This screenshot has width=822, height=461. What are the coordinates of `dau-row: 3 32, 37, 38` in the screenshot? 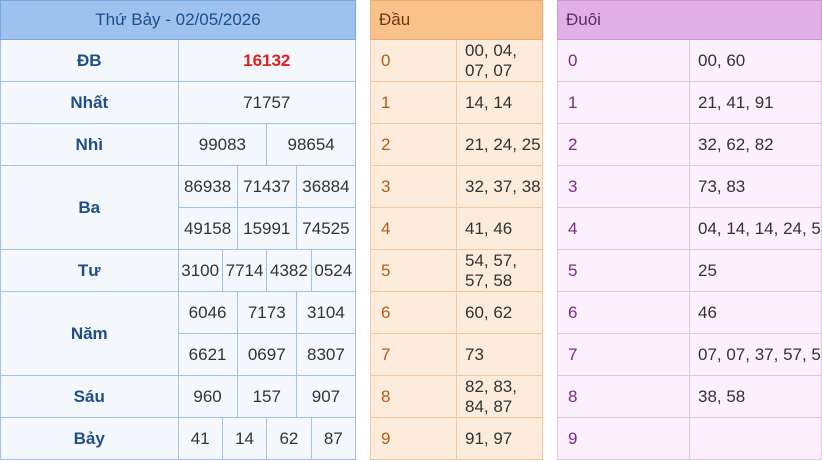 It's located at (456, 186).